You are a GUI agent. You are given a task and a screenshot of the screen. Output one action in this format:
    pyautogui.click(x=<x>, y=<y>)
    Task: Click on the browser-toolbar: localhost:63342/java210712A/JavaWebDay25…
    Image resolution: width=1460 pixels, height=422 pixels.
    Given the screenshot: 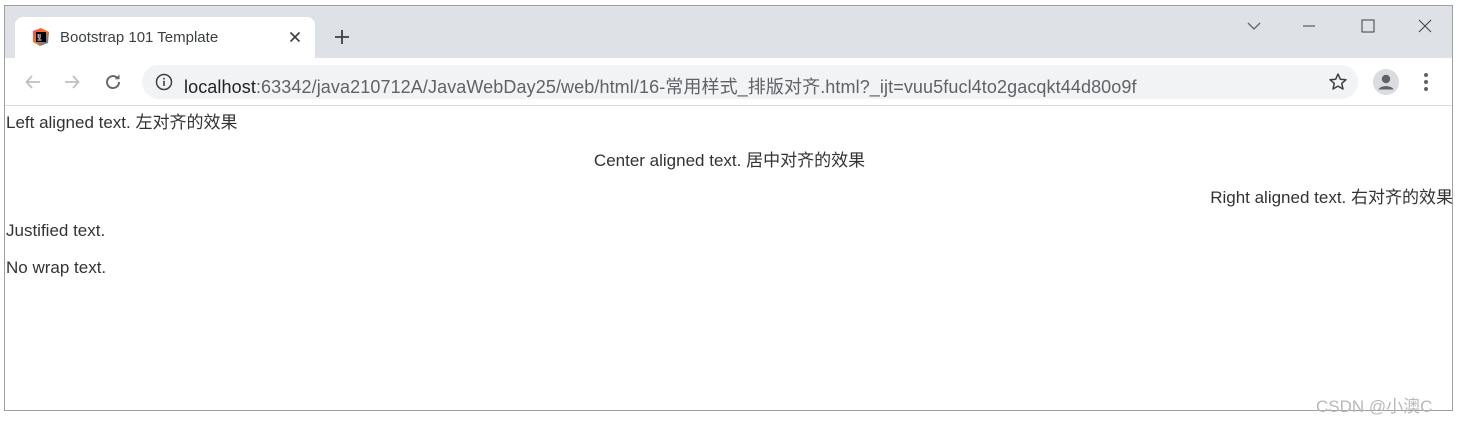 What is the action you would take?
    pyautogui.click(x=728, y=82)
    